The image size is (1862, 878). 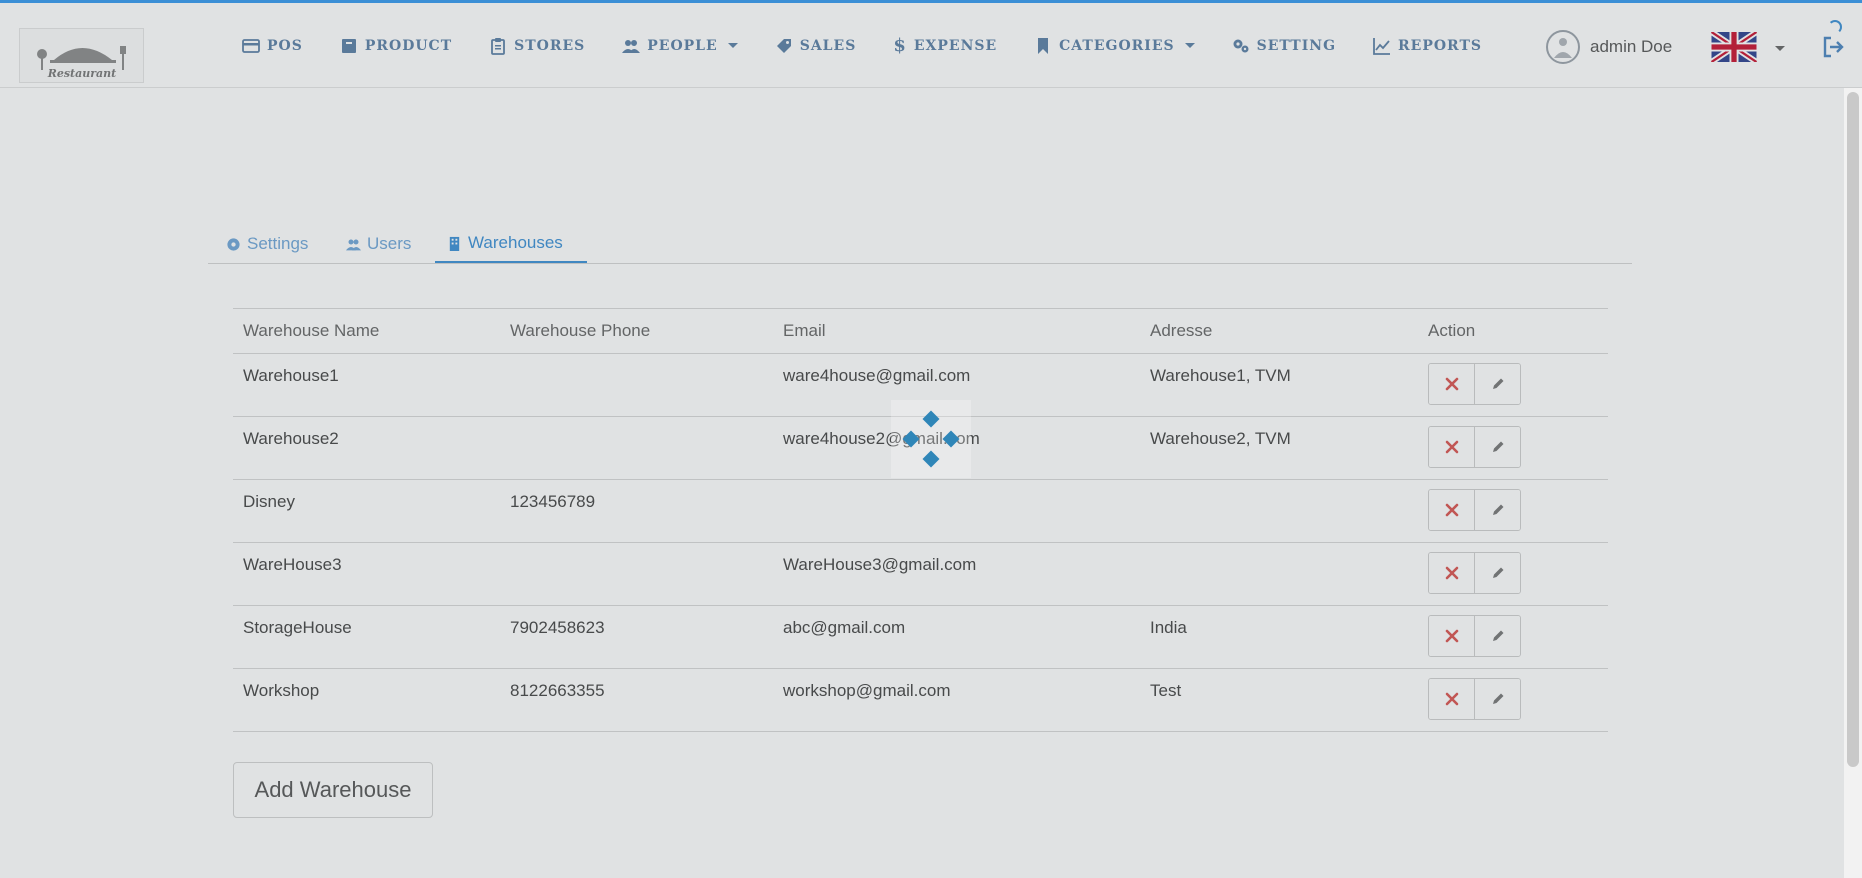 What do you see at coordinates (931, 45) in the screenshot?
I see `navbar-shade` at bounding box center [931, 45].